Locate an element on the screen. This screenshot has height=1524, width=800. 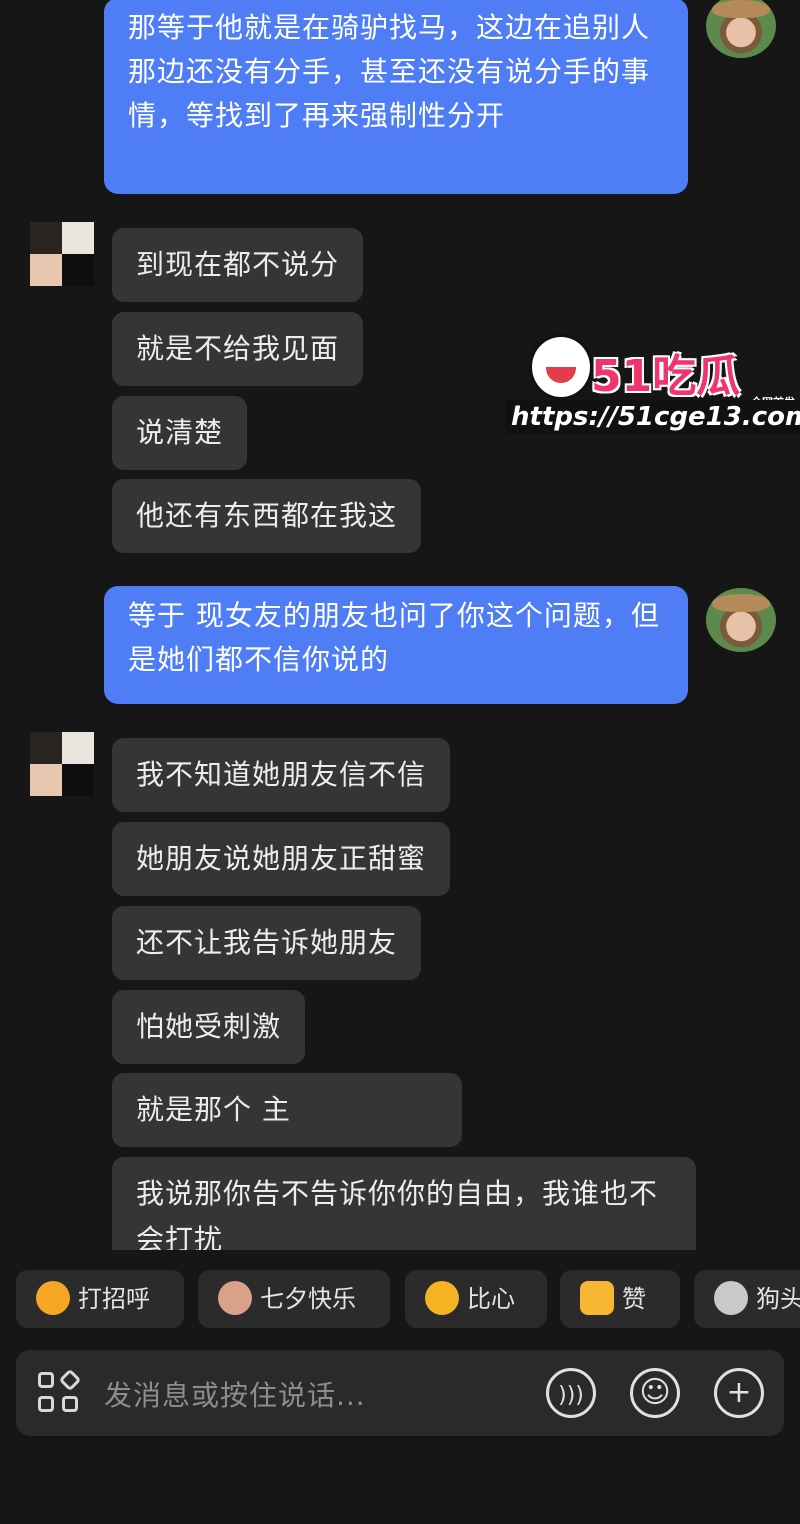
quick-reply-chip: 七夕快乐 is located at coordinates (294, 1299).